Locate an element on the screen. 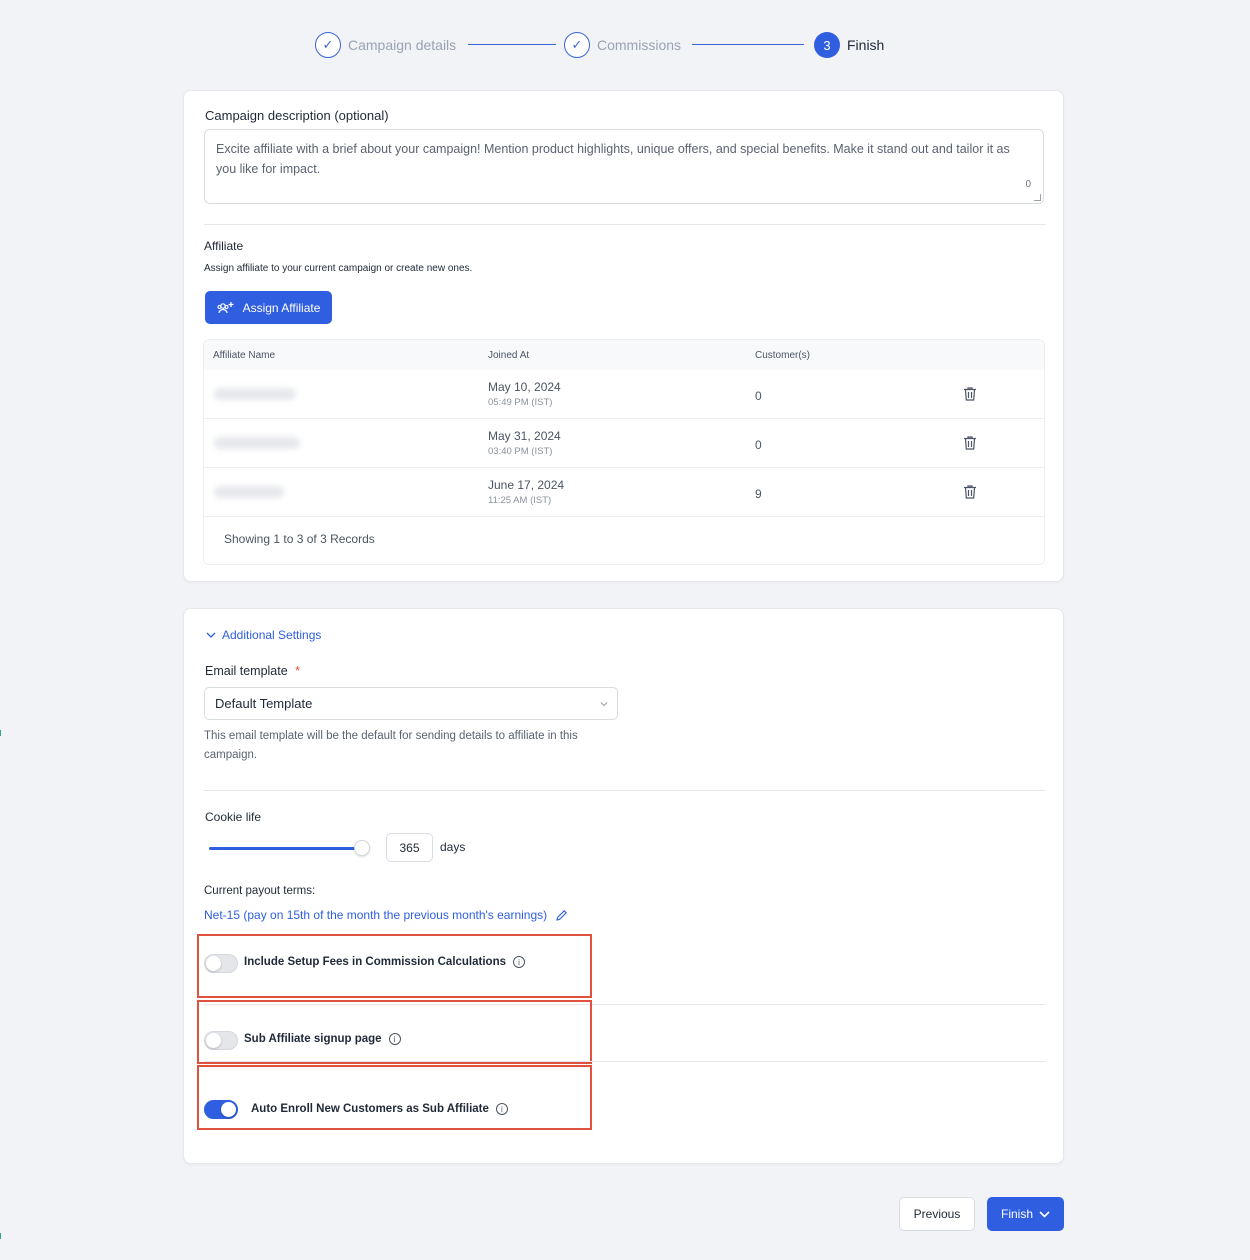  step-commissions: ✓ Commissions is located at coordinates (622, 45).